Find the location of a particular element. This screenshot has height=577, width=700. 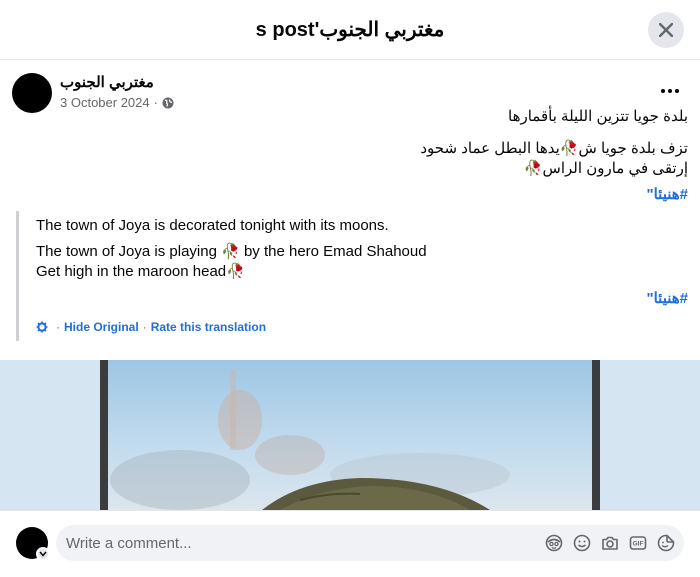

avatar-sticker-icon is located at coordinates (554, 543).